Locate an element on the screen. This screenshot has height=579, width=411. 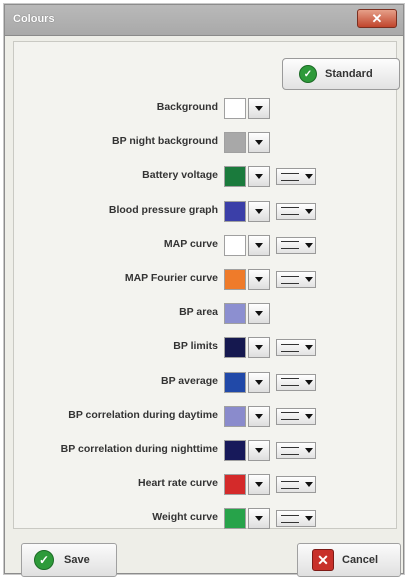
colour-row-label: MAP Fourier curve is located at coordinates (171, 278).